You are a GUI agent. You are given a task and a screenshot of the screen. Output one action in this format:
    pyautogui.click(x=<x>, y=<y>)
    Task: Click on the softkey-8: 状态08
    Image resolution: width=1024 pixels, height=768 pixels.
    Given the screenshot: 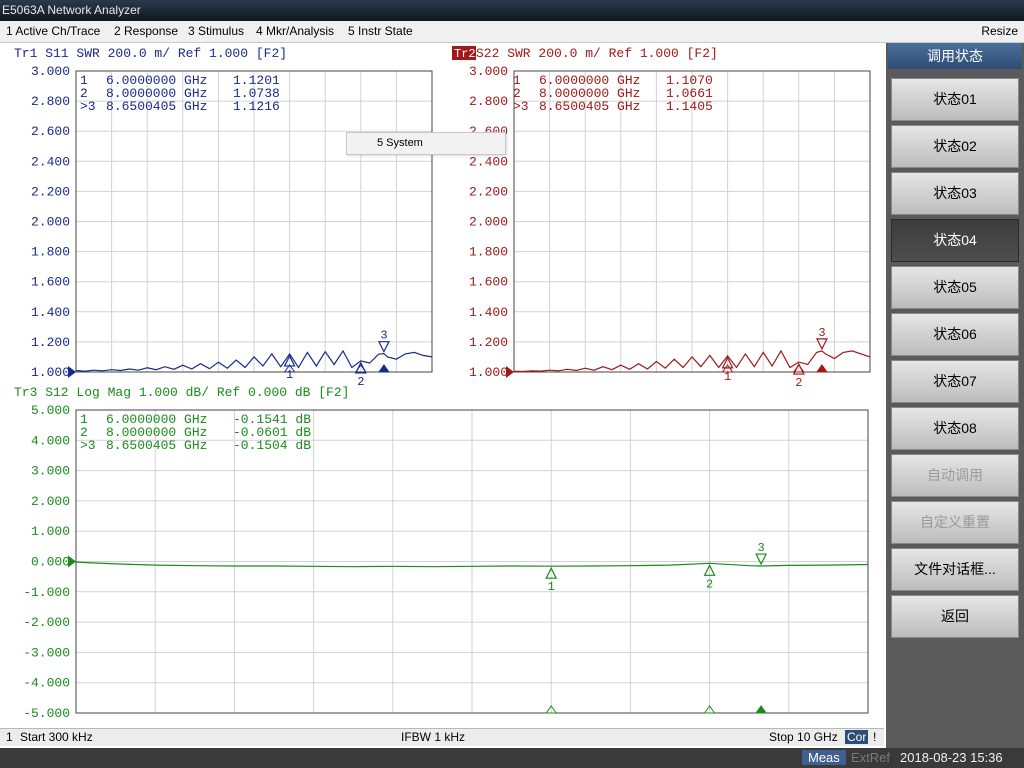 What is the action you would take?
    pyautogui.click(x=955, y=428)
    